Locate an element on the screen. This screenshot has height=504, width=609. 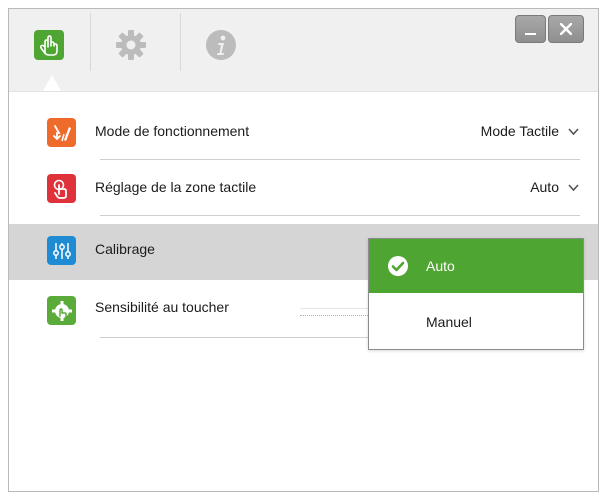
tab-touch is located at coordinates (49, 45).